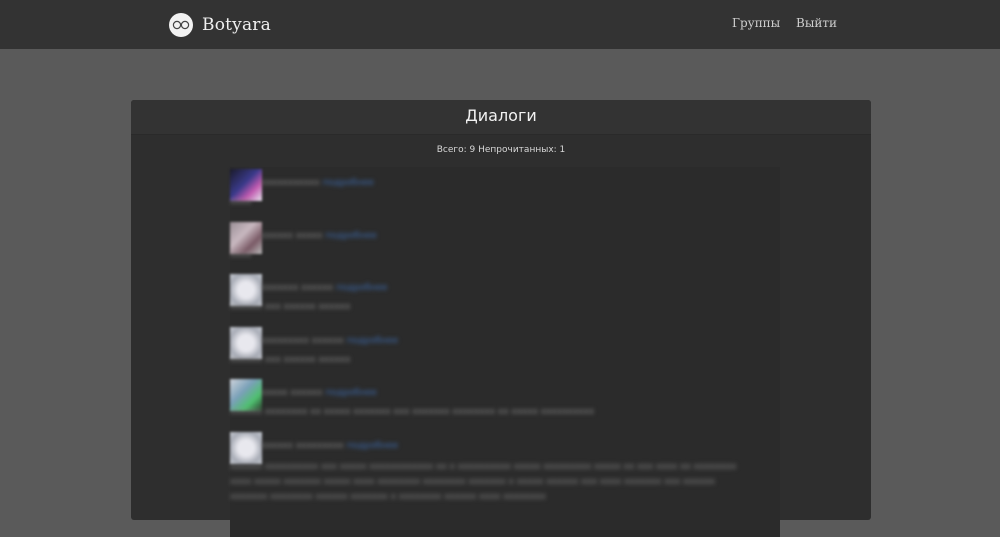 The width and height of the screenshot is (1000, 537). What do you see at coordinates (181, 25) in the screenshot?
I see `glasses-logo-icon` at bounding box center [181, 25].